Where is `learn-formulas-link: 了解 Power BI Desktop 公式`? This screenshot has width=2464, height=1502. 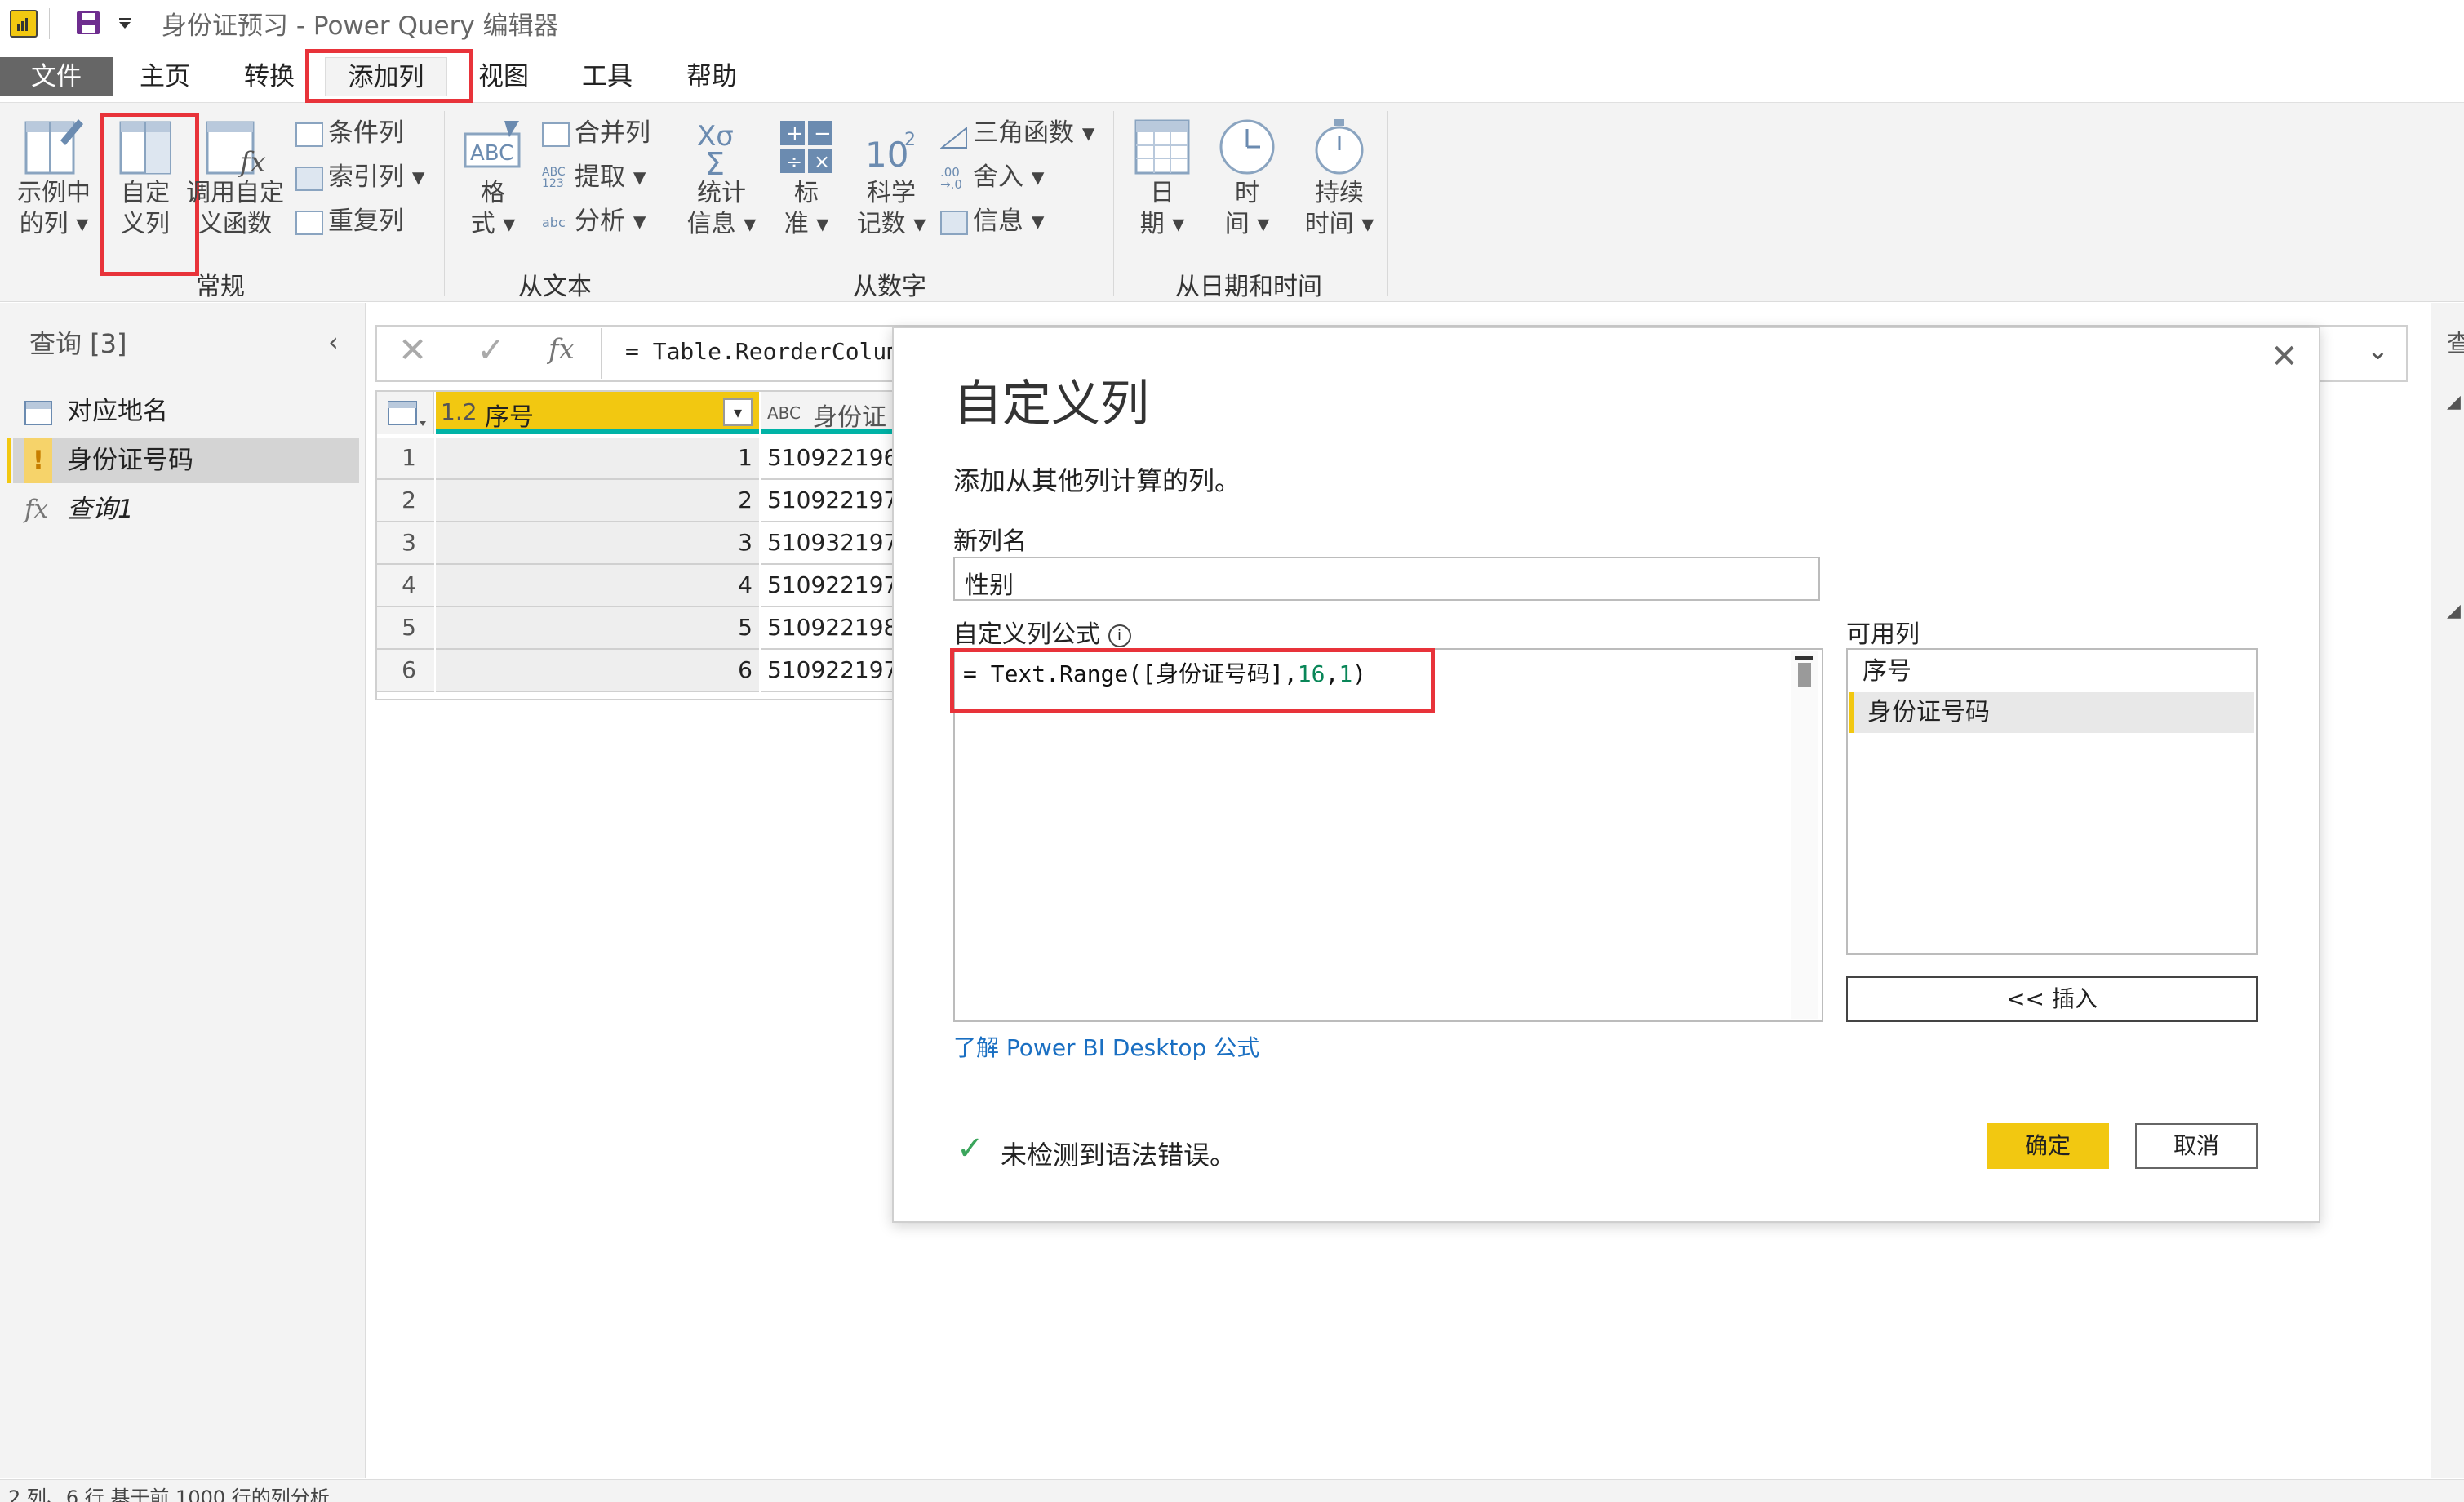 learn-formulas-link: 了解 Power BI Desktop 公式 is located at coordinates (1106, 1046).